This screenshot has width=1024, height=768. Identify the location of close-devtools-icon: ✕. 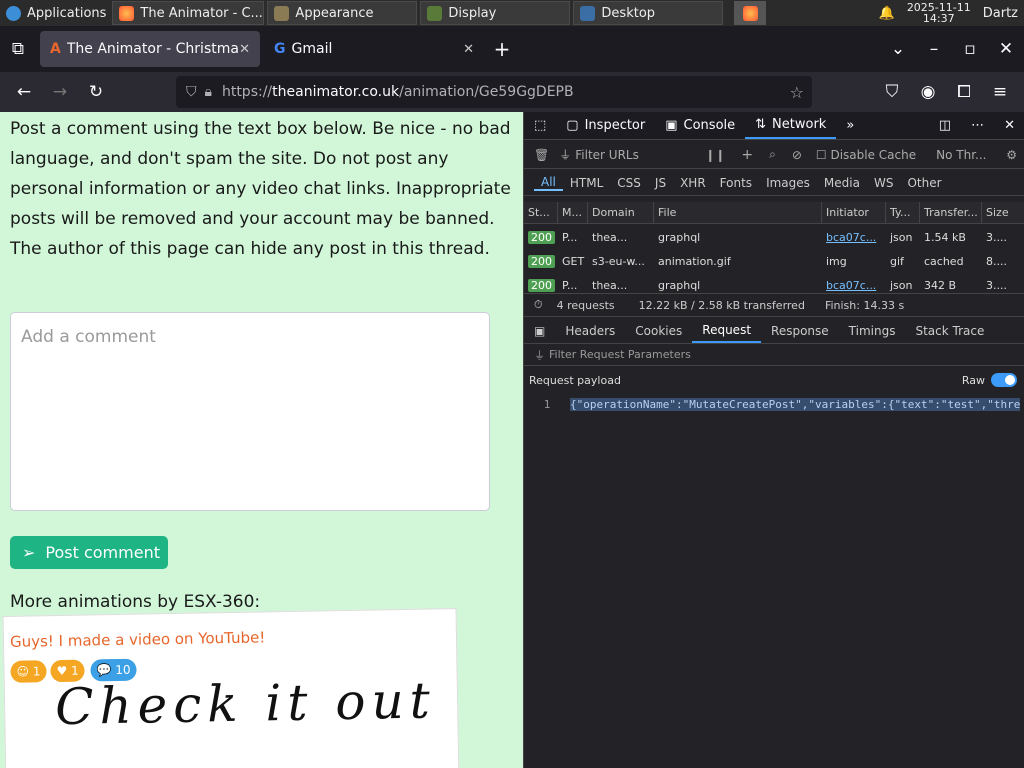
(1009, 125).